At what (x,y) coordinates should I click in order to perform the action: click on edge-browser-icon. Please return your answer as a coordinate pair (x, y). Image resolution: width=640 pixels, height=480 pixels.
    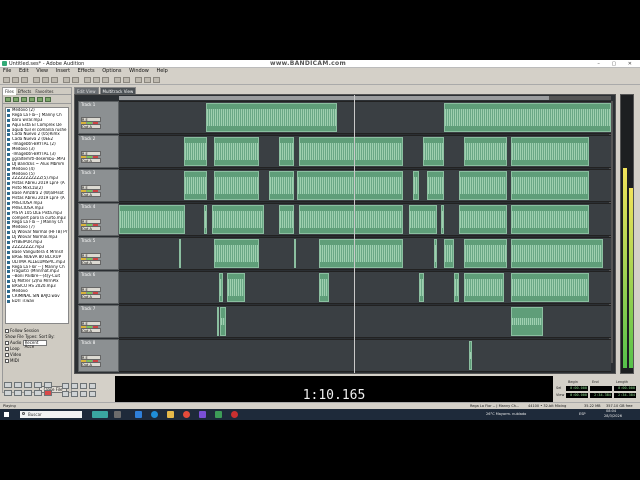
    Looking at the image, I should click on (154, 414).